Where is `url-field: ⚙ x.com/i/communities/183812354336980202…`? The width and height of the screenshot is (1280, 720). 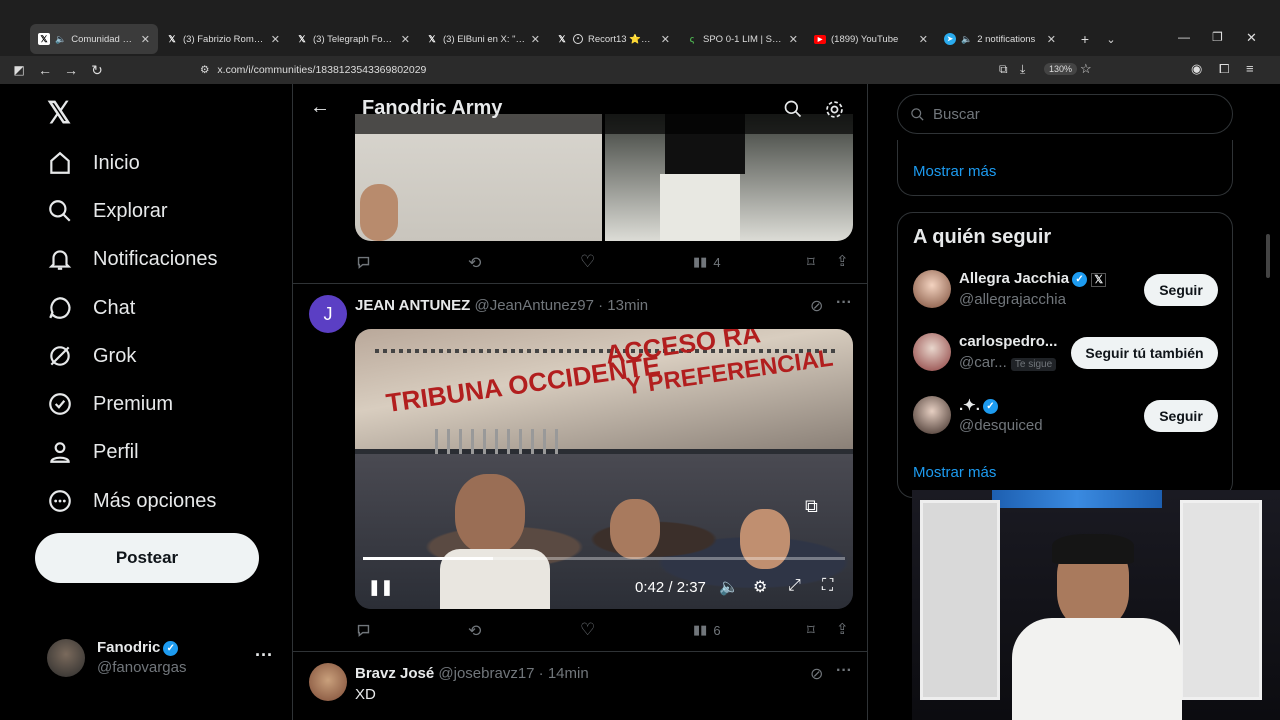 url-field: ⚙ x.com/i/communities/183812354336980202… is located at coordinates (650, 70).